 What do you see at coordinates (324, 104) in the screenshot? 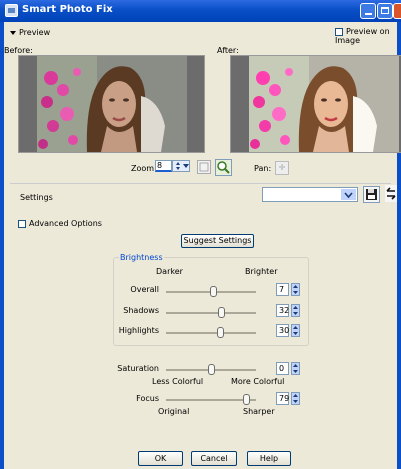
I see `after-photo-image` at bounding box center [324, 104].